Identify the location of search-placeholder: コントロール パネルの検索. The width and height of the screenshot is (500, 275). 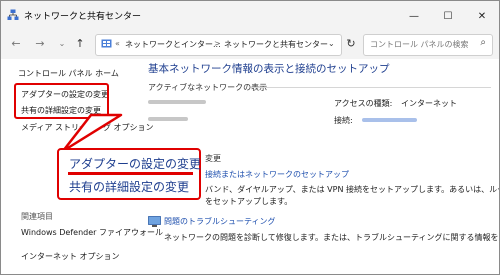
(419, 44).